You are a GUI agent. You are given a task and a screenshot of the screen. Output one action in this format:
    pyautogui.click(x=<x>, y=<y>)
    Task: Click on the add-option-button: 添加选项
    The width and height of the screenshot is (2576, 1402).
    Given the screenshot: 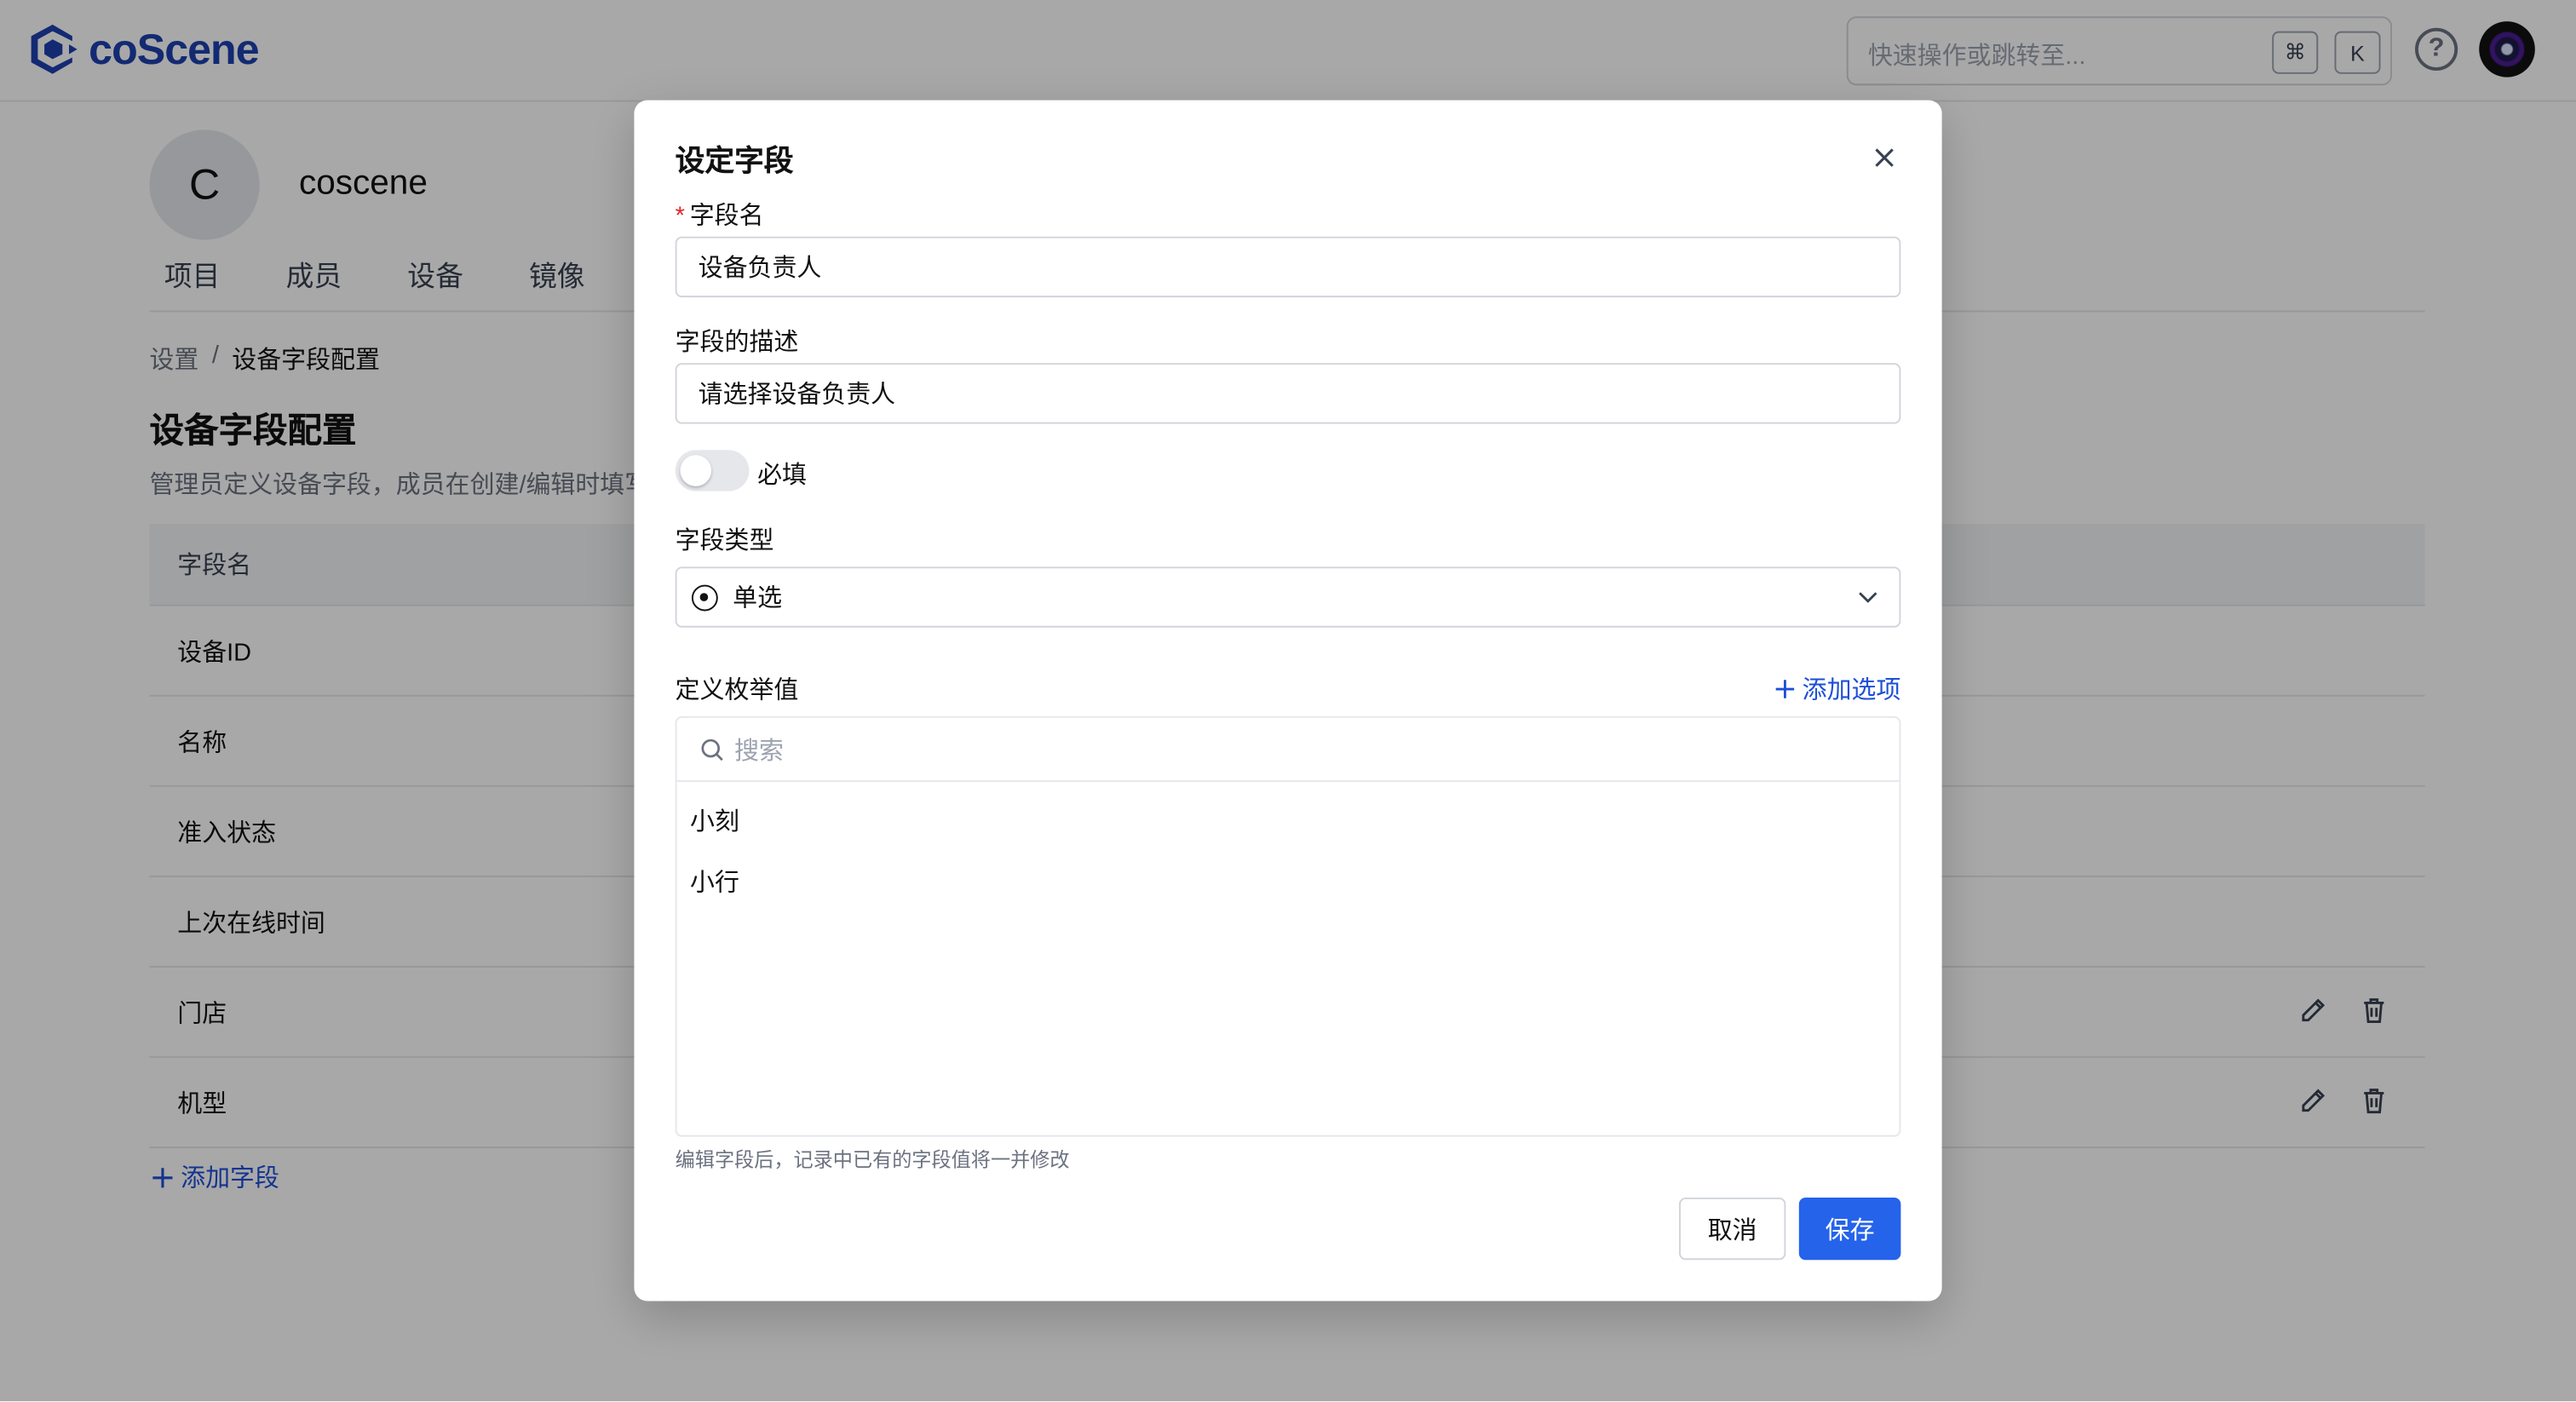 What is the action you would take?
    pyautogui.click(x=1838, y=689)
    